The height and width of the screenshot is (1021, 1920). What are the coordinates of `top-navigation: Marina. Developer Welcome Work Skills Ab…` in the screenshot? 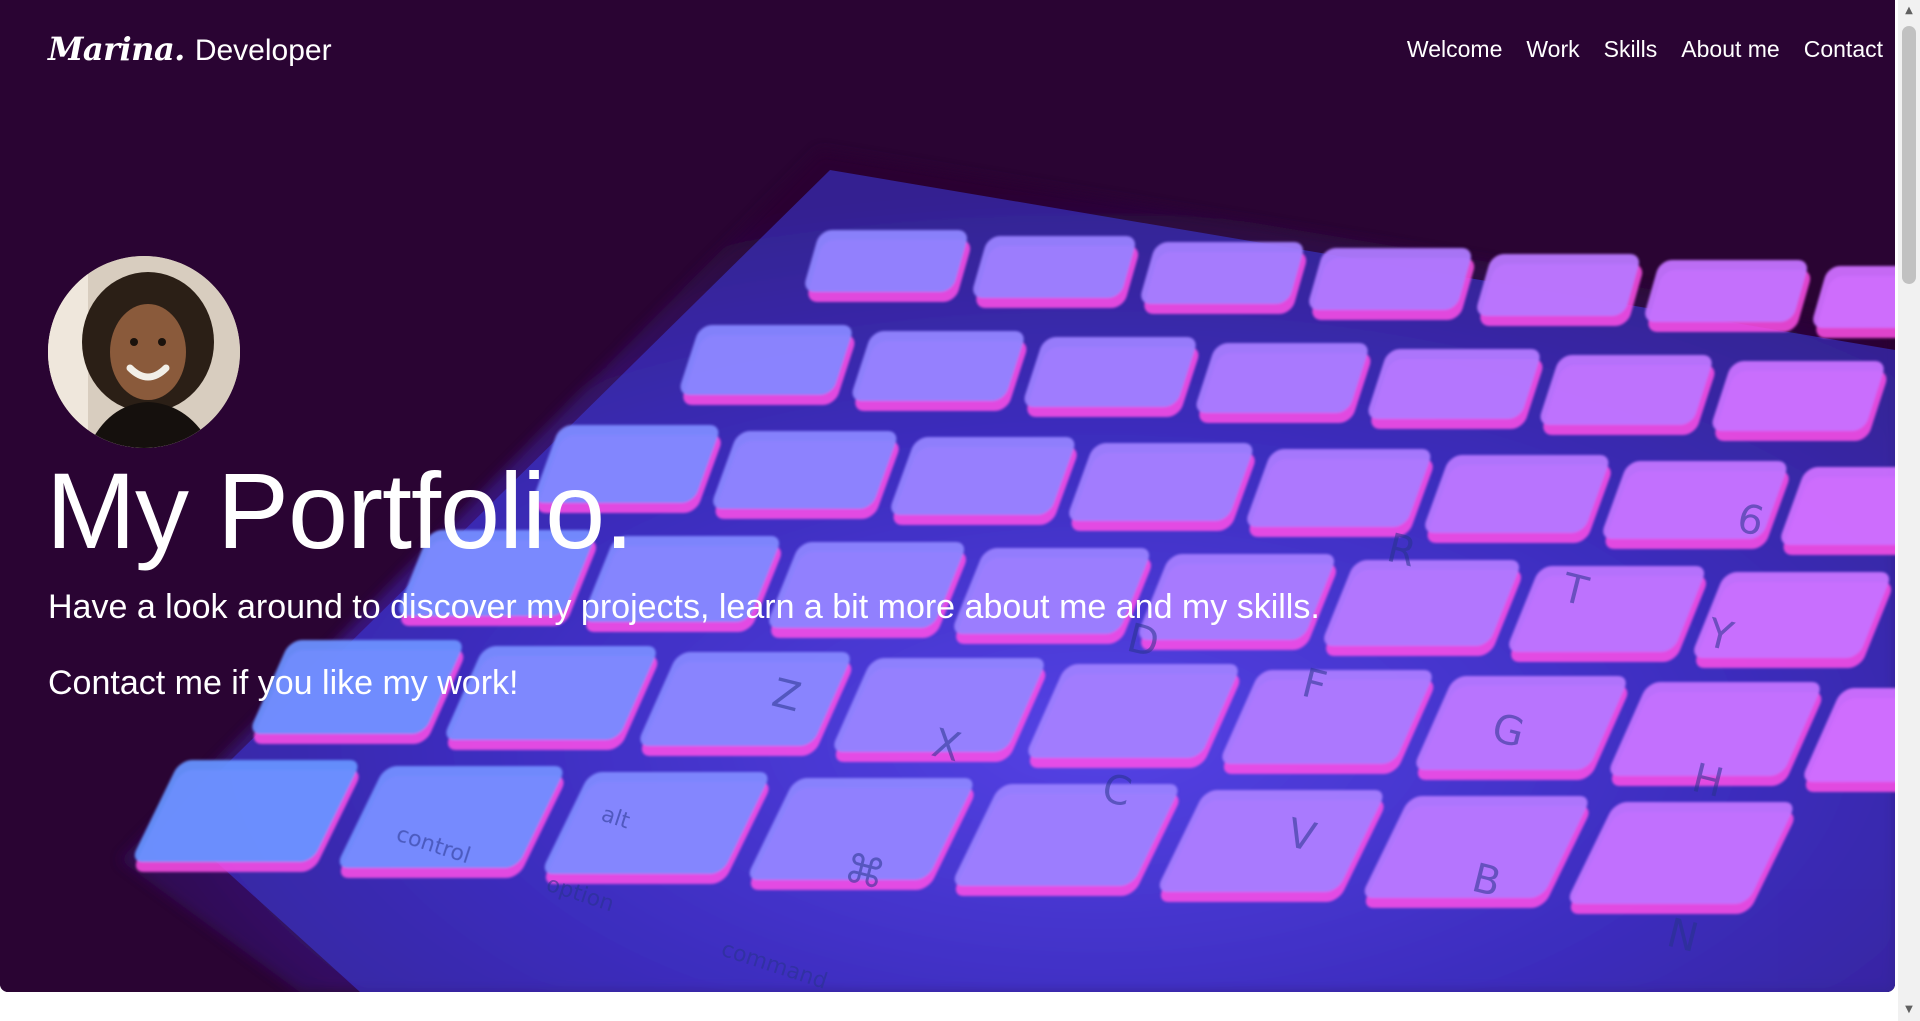 It's located at (965, 49).